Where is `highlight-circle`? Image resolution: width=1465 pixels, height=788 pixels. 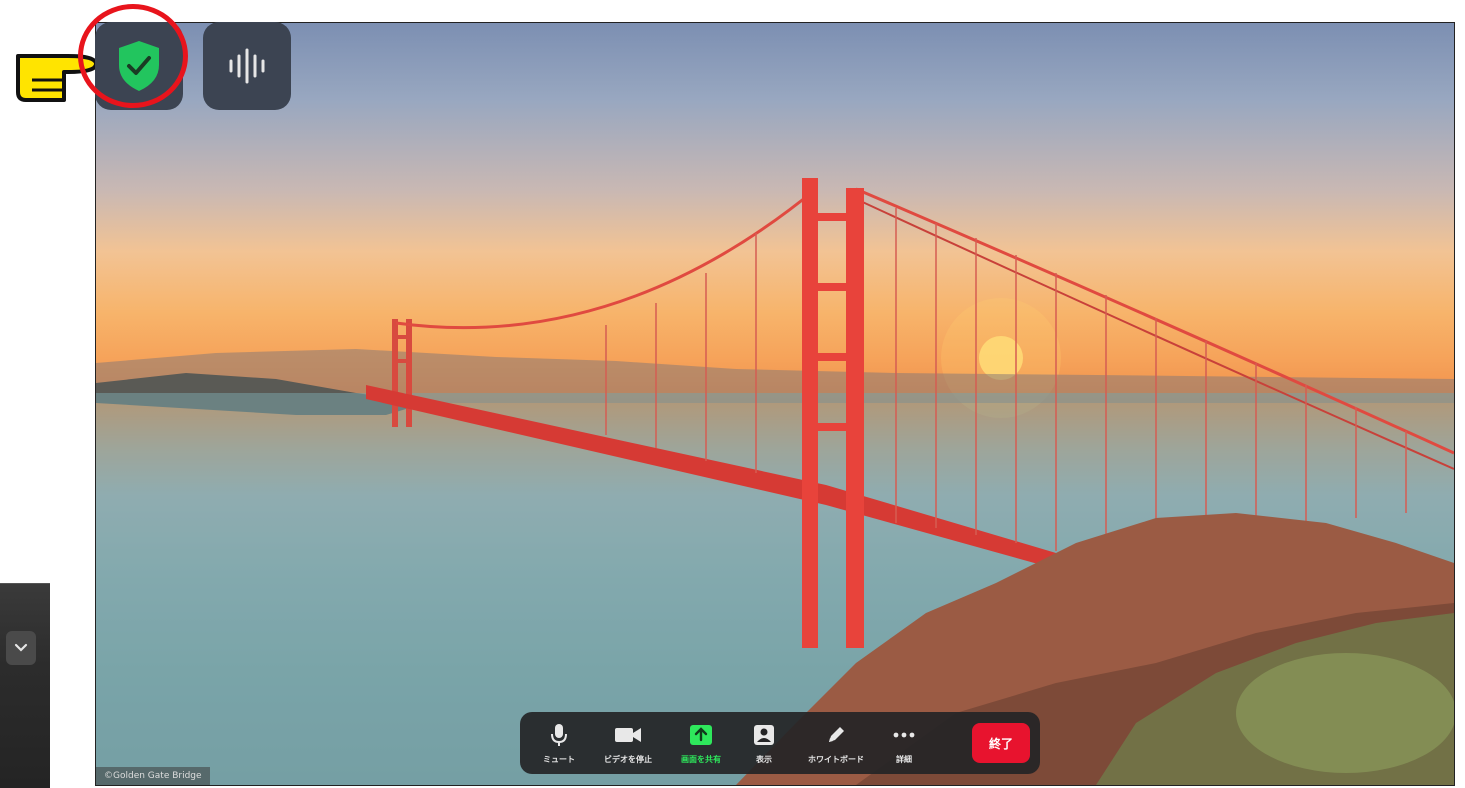
highlight-circle is located at coordinates (133, 56).